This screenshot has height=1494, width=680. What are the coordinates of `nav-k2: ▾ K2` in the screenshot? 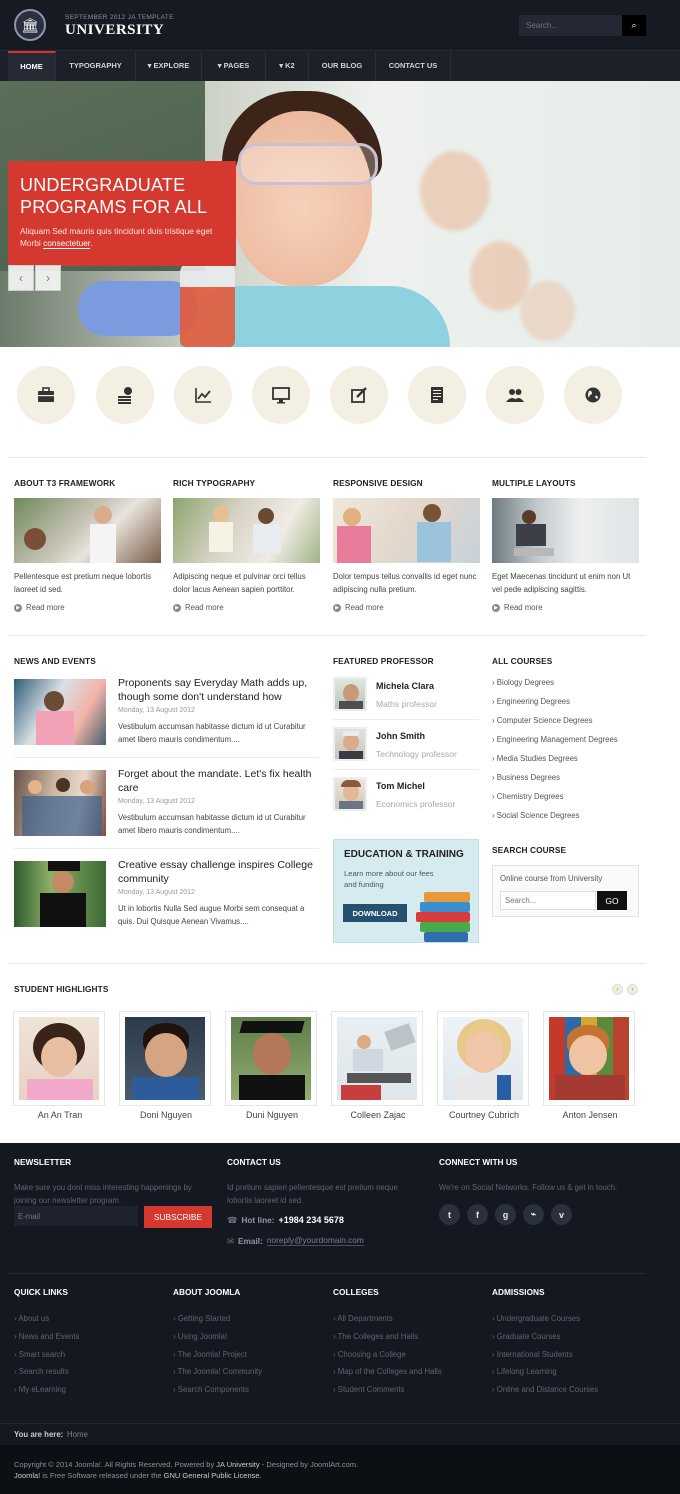 It's located at (287, 66).